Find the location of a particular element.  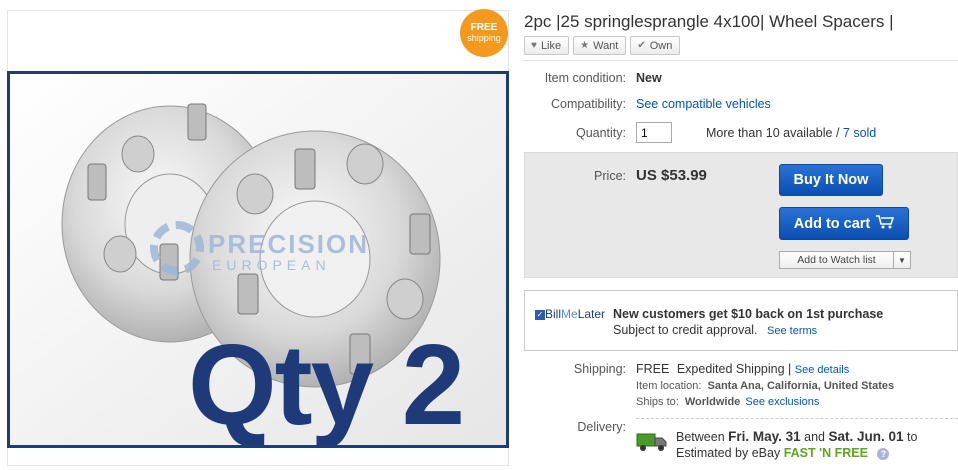

see-details-link: See details is located at coordinates (822, 370).